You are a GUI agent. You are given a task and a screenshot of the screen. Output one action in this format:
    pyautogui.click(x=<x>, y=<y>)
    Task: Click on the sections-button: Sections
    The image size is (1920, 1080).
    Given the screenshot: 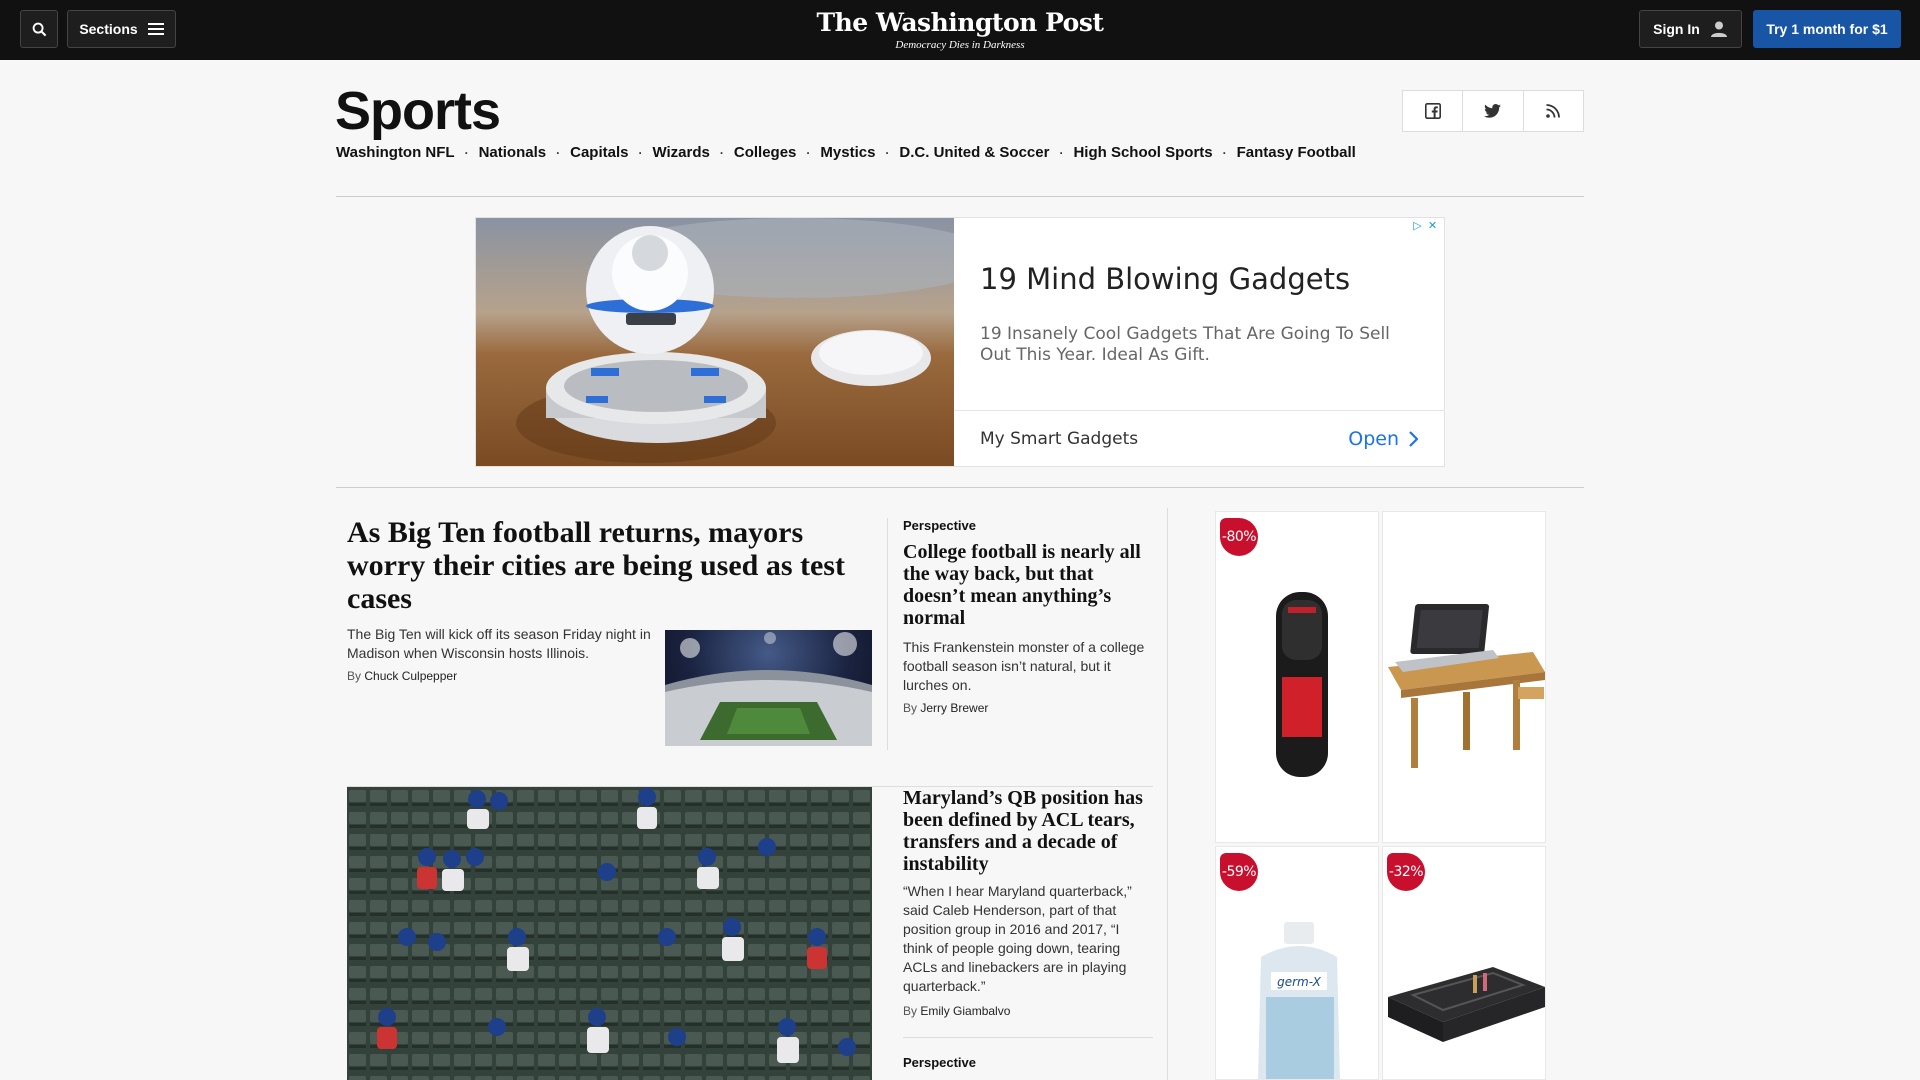 What is the action you would take?
    pyautogui.click(x=121, y=29)
    